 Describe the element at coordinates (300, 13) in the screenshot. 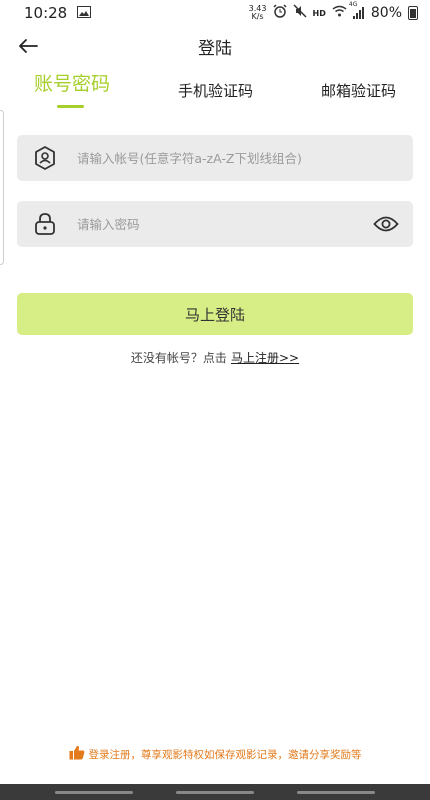

I see `mute-icon` at that location.